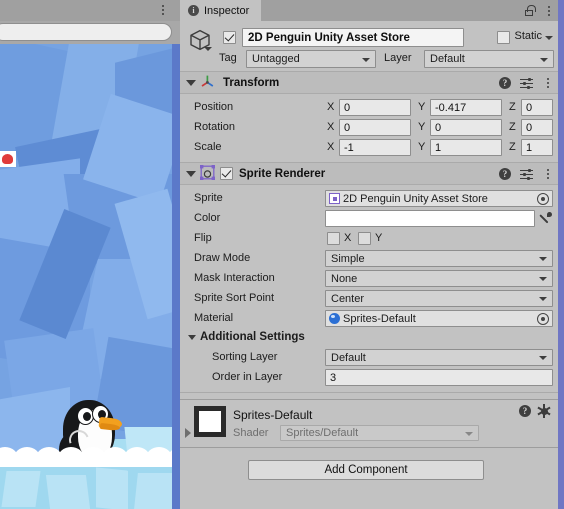 This screenshot has height=509, width=564. I want to click on unlocked-padlock-icon, so click(530, 10).